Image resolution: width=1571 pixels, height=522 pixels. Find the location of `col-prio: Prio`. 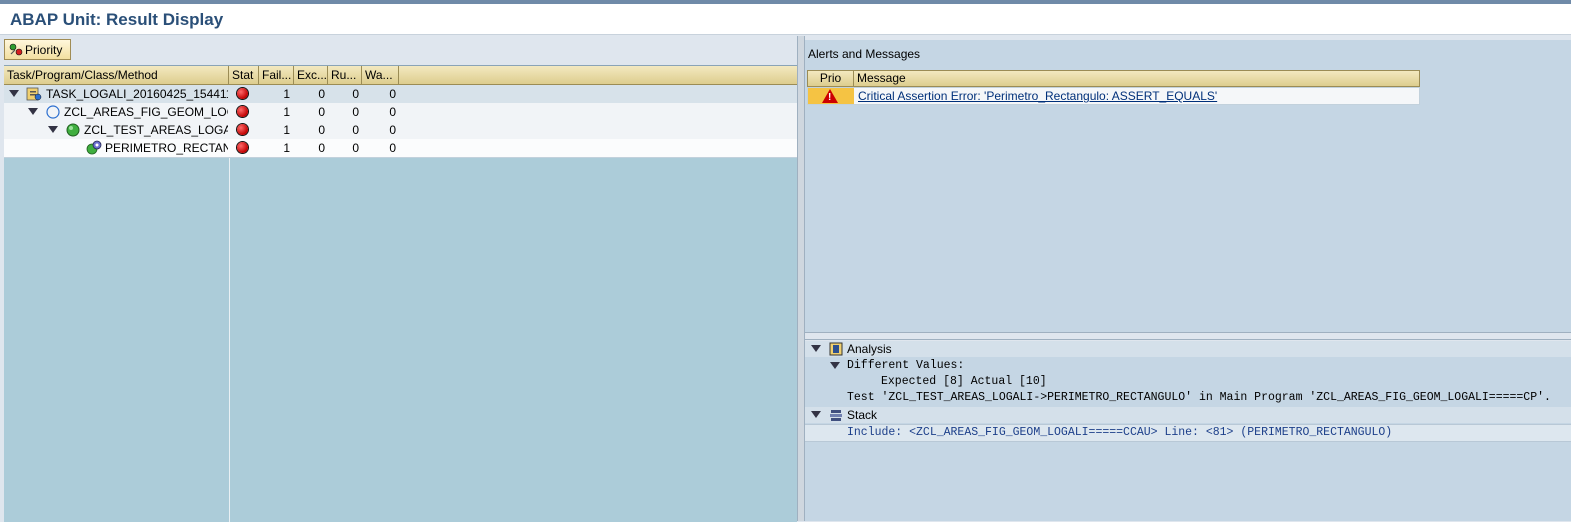

col-prio: Prio is located at coordinates (831, 78).